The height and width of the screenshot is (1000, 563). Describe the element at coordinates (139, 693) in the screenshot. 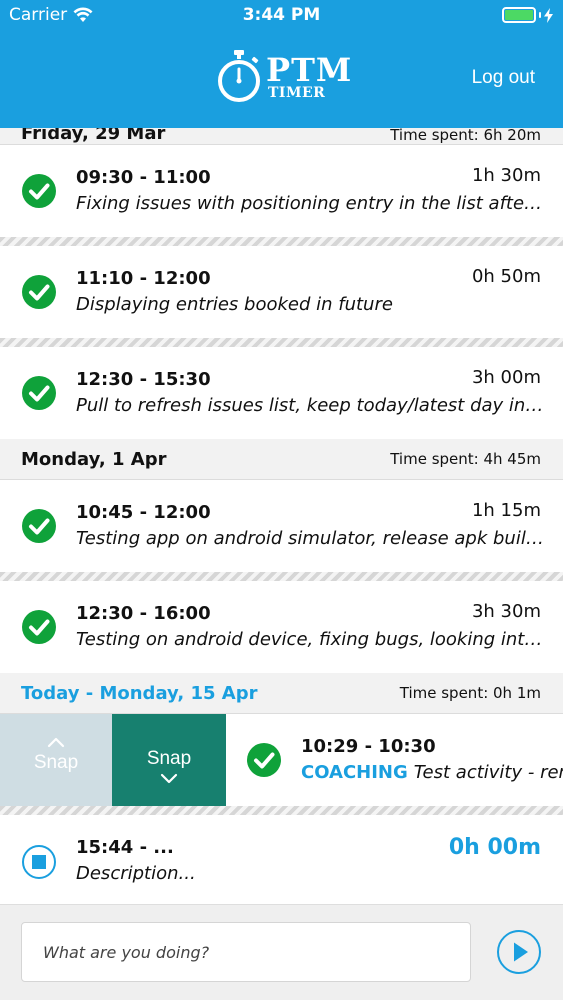

I see `day-title: Today - Monday, 15 Apr` at that location.